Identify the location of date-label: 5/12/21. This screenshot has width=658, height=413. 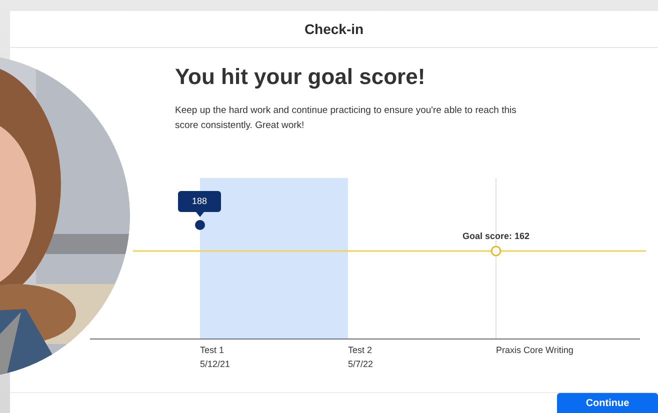
(215, 364).